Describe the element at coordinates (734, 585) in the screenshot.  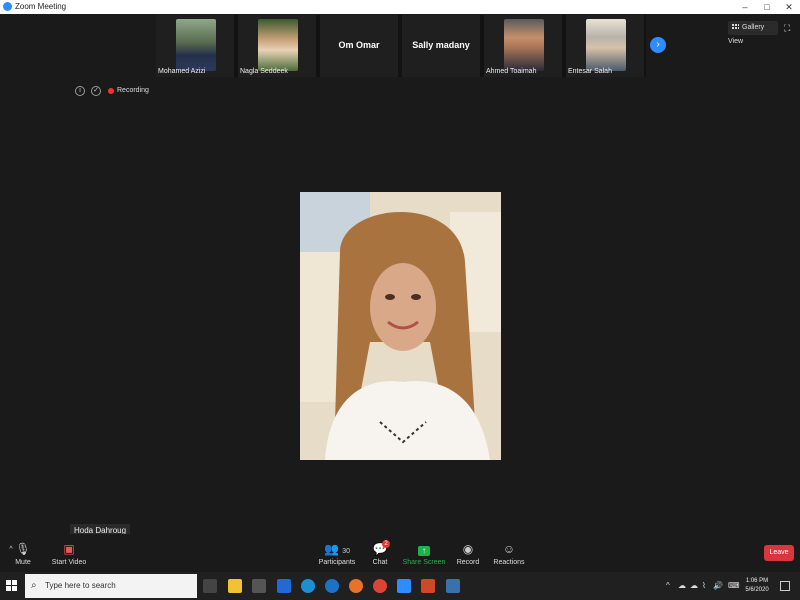
I see `keyboard-icon: ⌨` at that location.